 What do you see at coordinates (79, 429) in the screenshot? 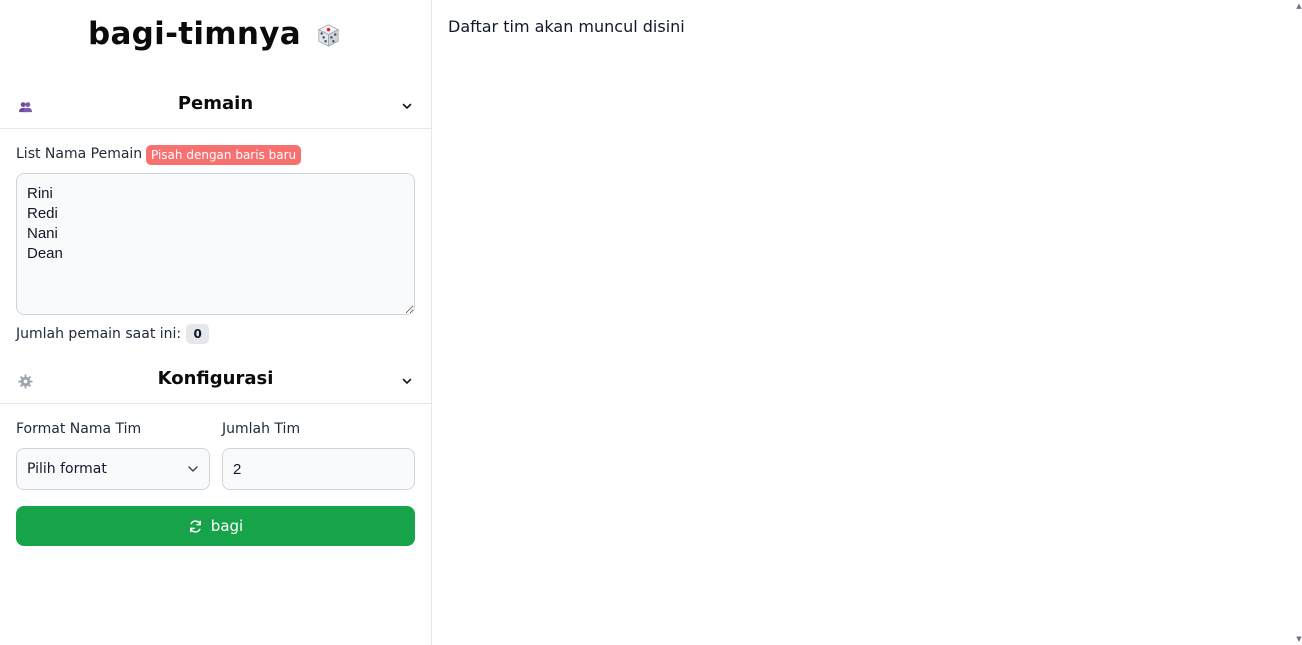
I see `format-label: Format Nama Tim` at bounding box center [79, 429].